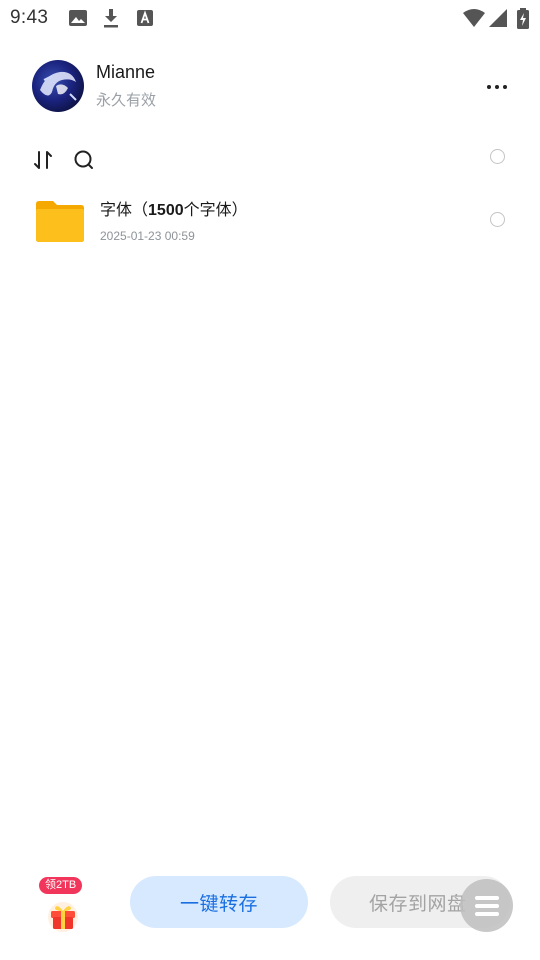  Describe the element at coordinates (270, 18) in the screenshot. I see `status-bar: 9:43` at that location.